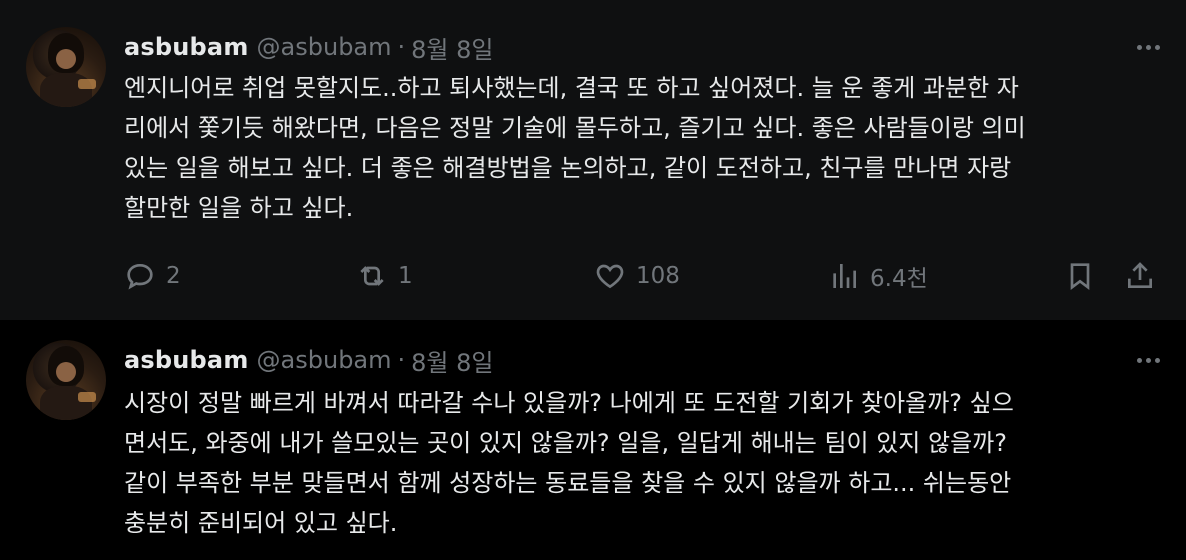 The image size is (1186, 560). What do you see at coordinates (140, 276) in the screenshot?
I see `reply-icon` at bounding box center [140, 276].